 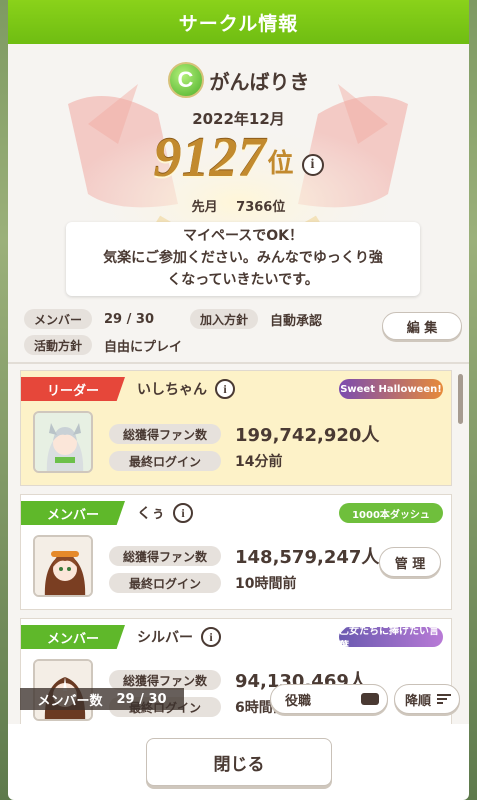 What do you see at coordinates (307, 435) in the screenshot?
I see `total-fans-value: 199,742,920人` at bounding box center [307, 435].